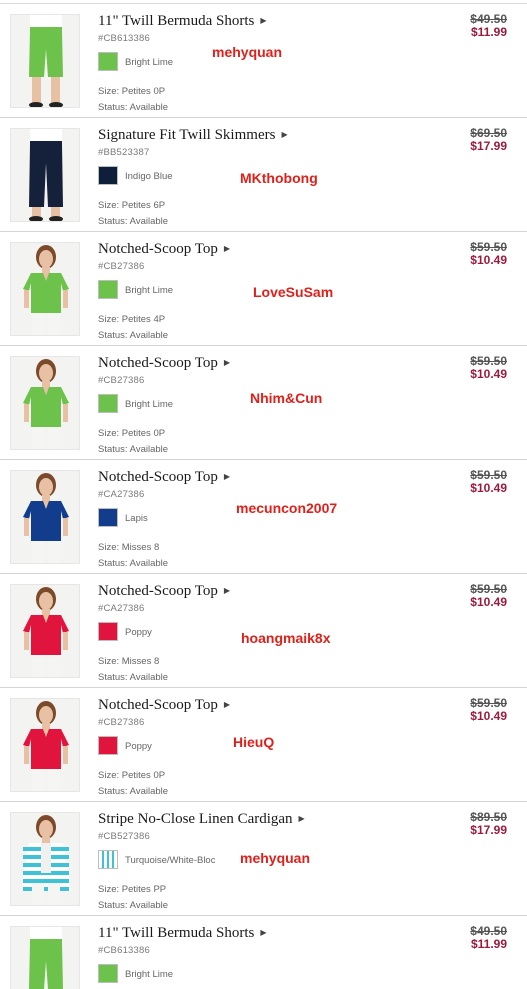 The height and width of the screenshot is (989, 527). I want to click on product-name-link: Stripe No-Close Linen Cardigan ▶, so click(201, 819).